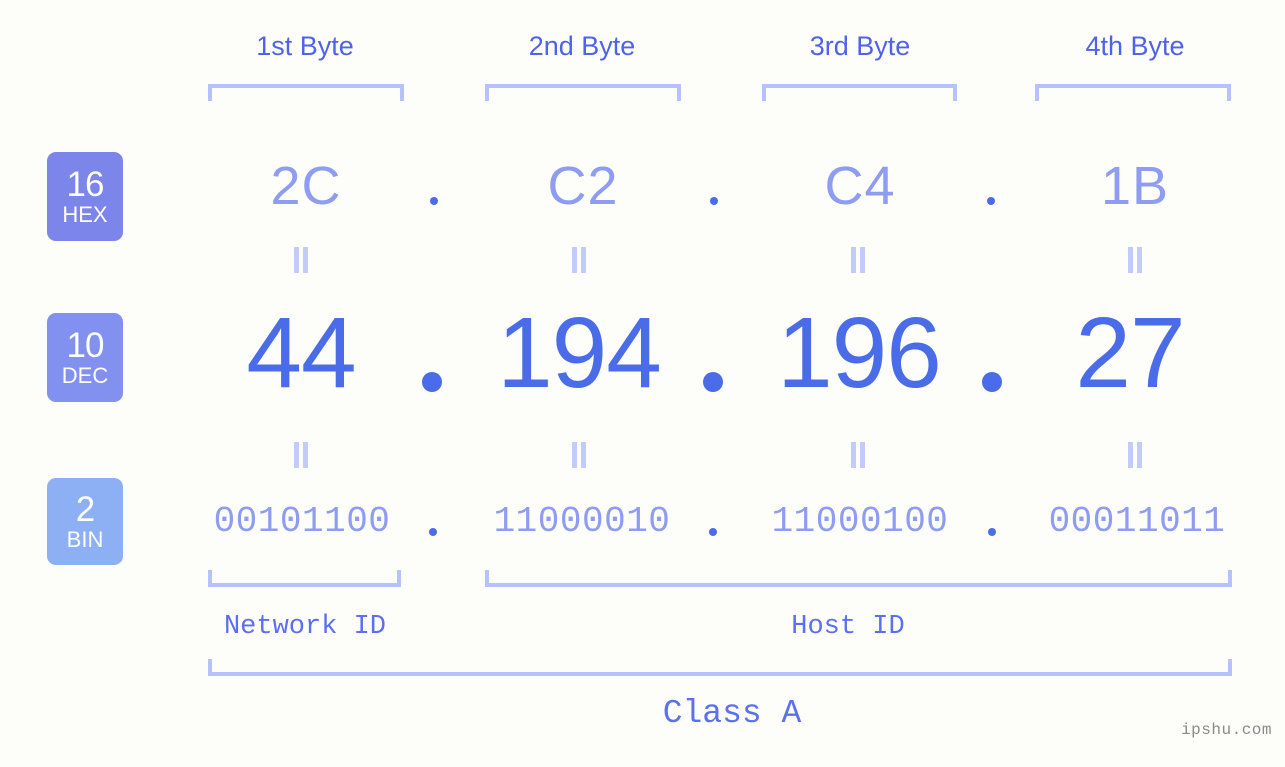 This screenshot has height=767, width=1285. Describe the element at coordinates (859, 353) in the screenshot. I see `dec-value-3: 196` at that location.